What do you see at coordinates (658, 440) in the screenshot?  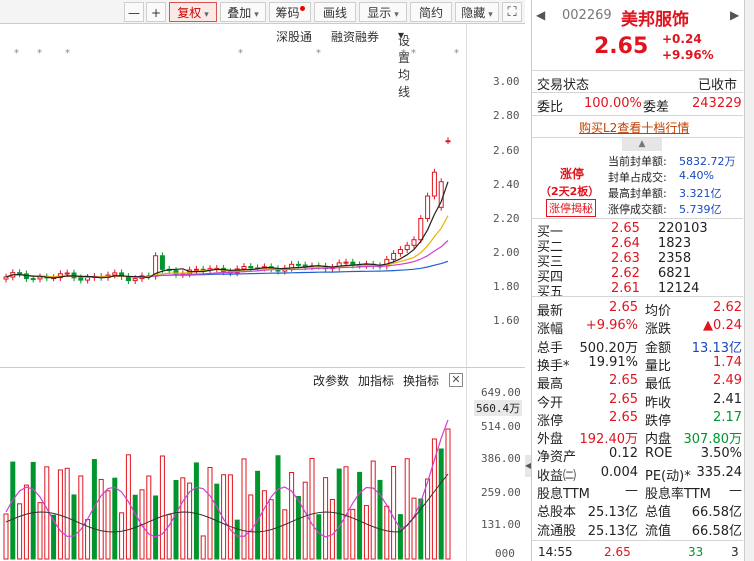 I see `stat-label: 内盘` at bounding box center [658, 440].